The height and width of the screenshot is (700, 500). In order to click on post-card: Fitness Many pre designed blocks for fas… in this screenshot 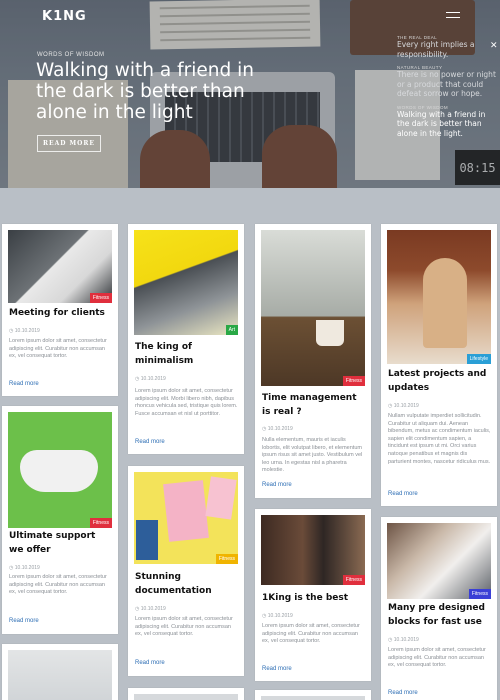, I will do `click(439, 608)`.